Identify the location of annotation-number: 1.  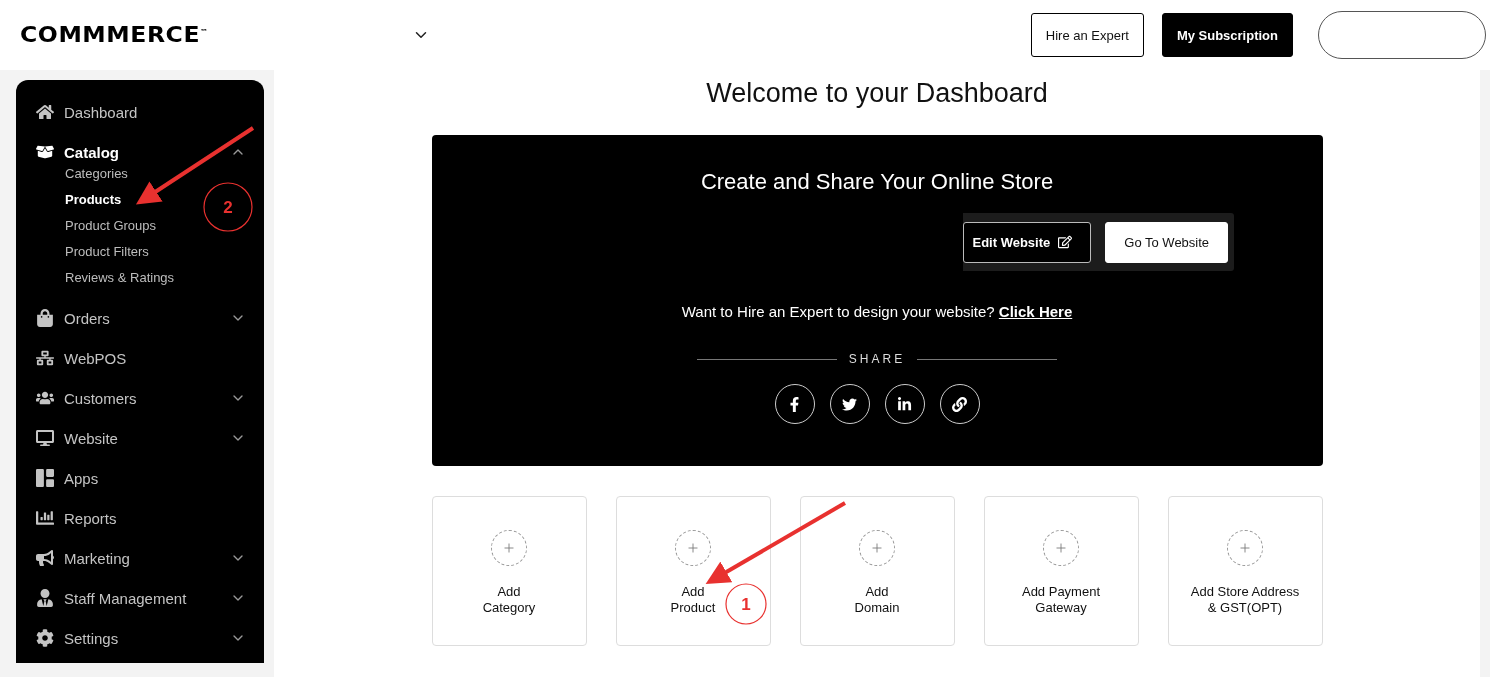
(746, 604).